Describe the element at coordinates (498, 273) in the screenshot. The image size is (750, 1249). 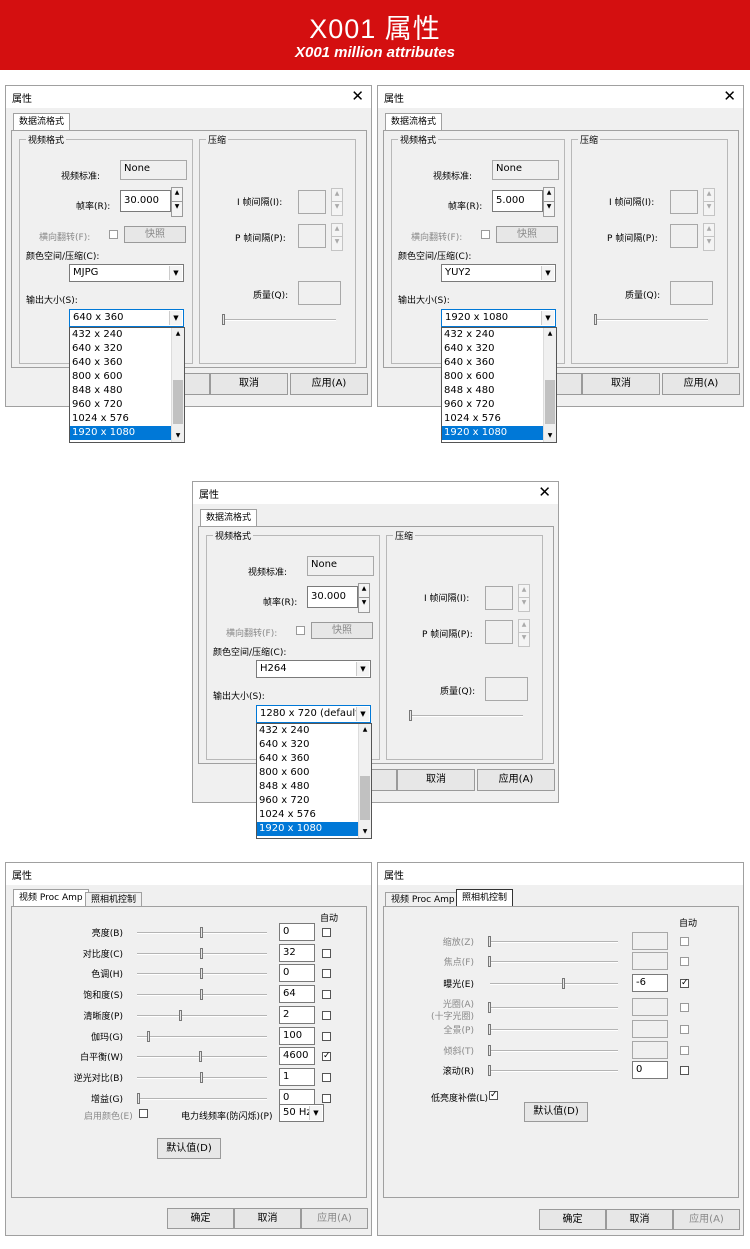
I see `color-space-select: YUY2 ▼` at that location.